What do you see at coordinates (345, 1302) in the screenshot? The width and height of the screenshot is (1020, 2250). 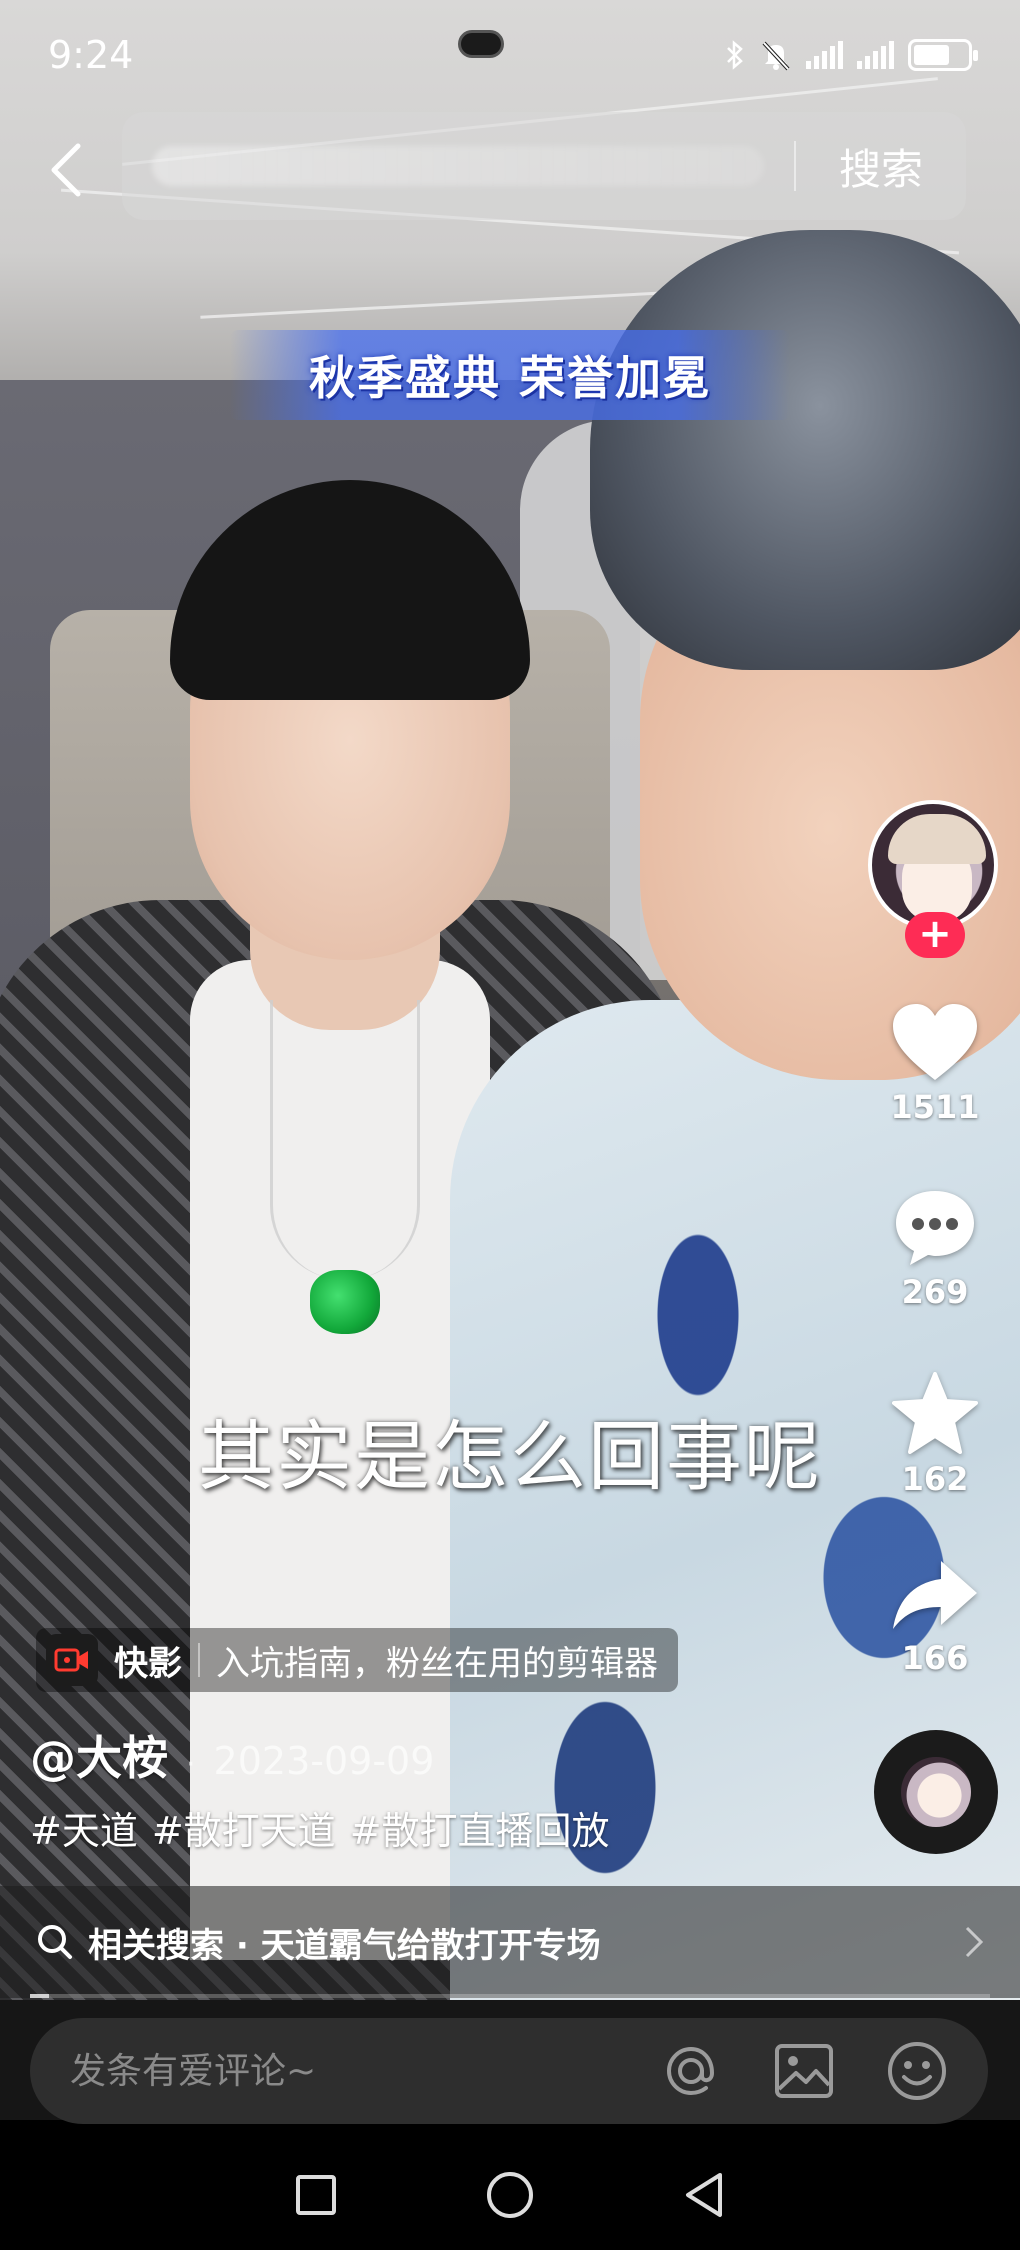 I see `jade-pendant` at bounding box center [345, 1302].